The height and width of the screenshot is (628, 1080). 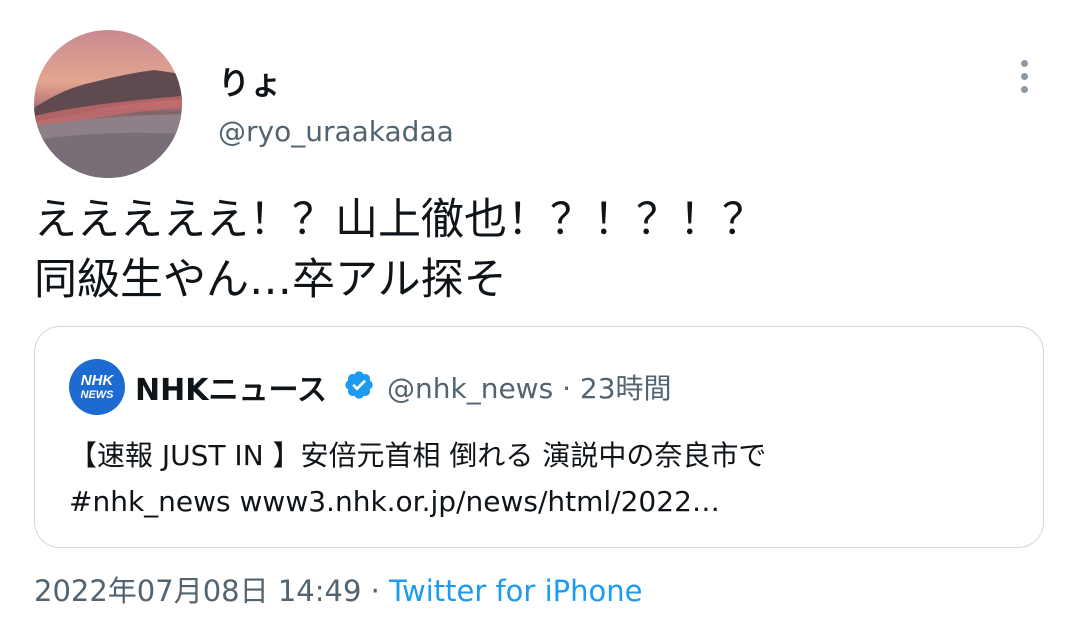 What do you see at coordinates (336, 131) in the screenshot?
I see `author-handle: @ryo_uraakadaa` at bounding box center [336, 131].